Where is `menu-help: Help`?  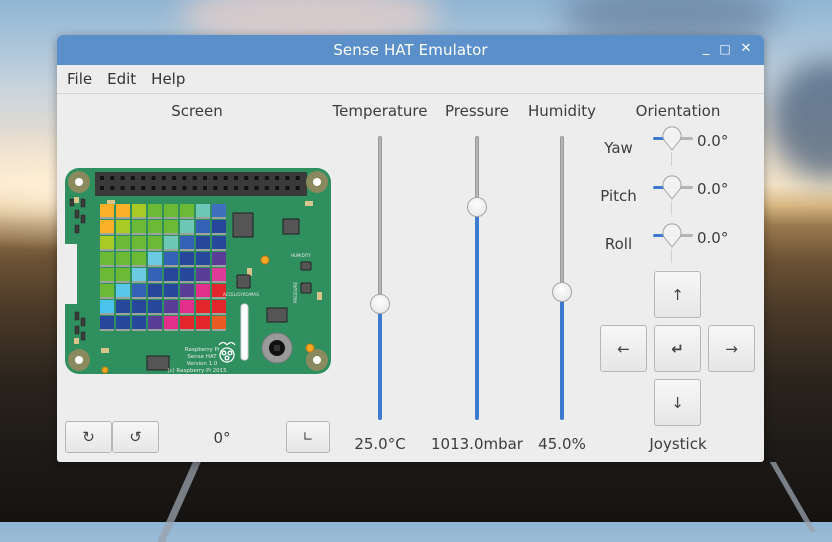
menu-help: Help is located at coordinates (168, 79).